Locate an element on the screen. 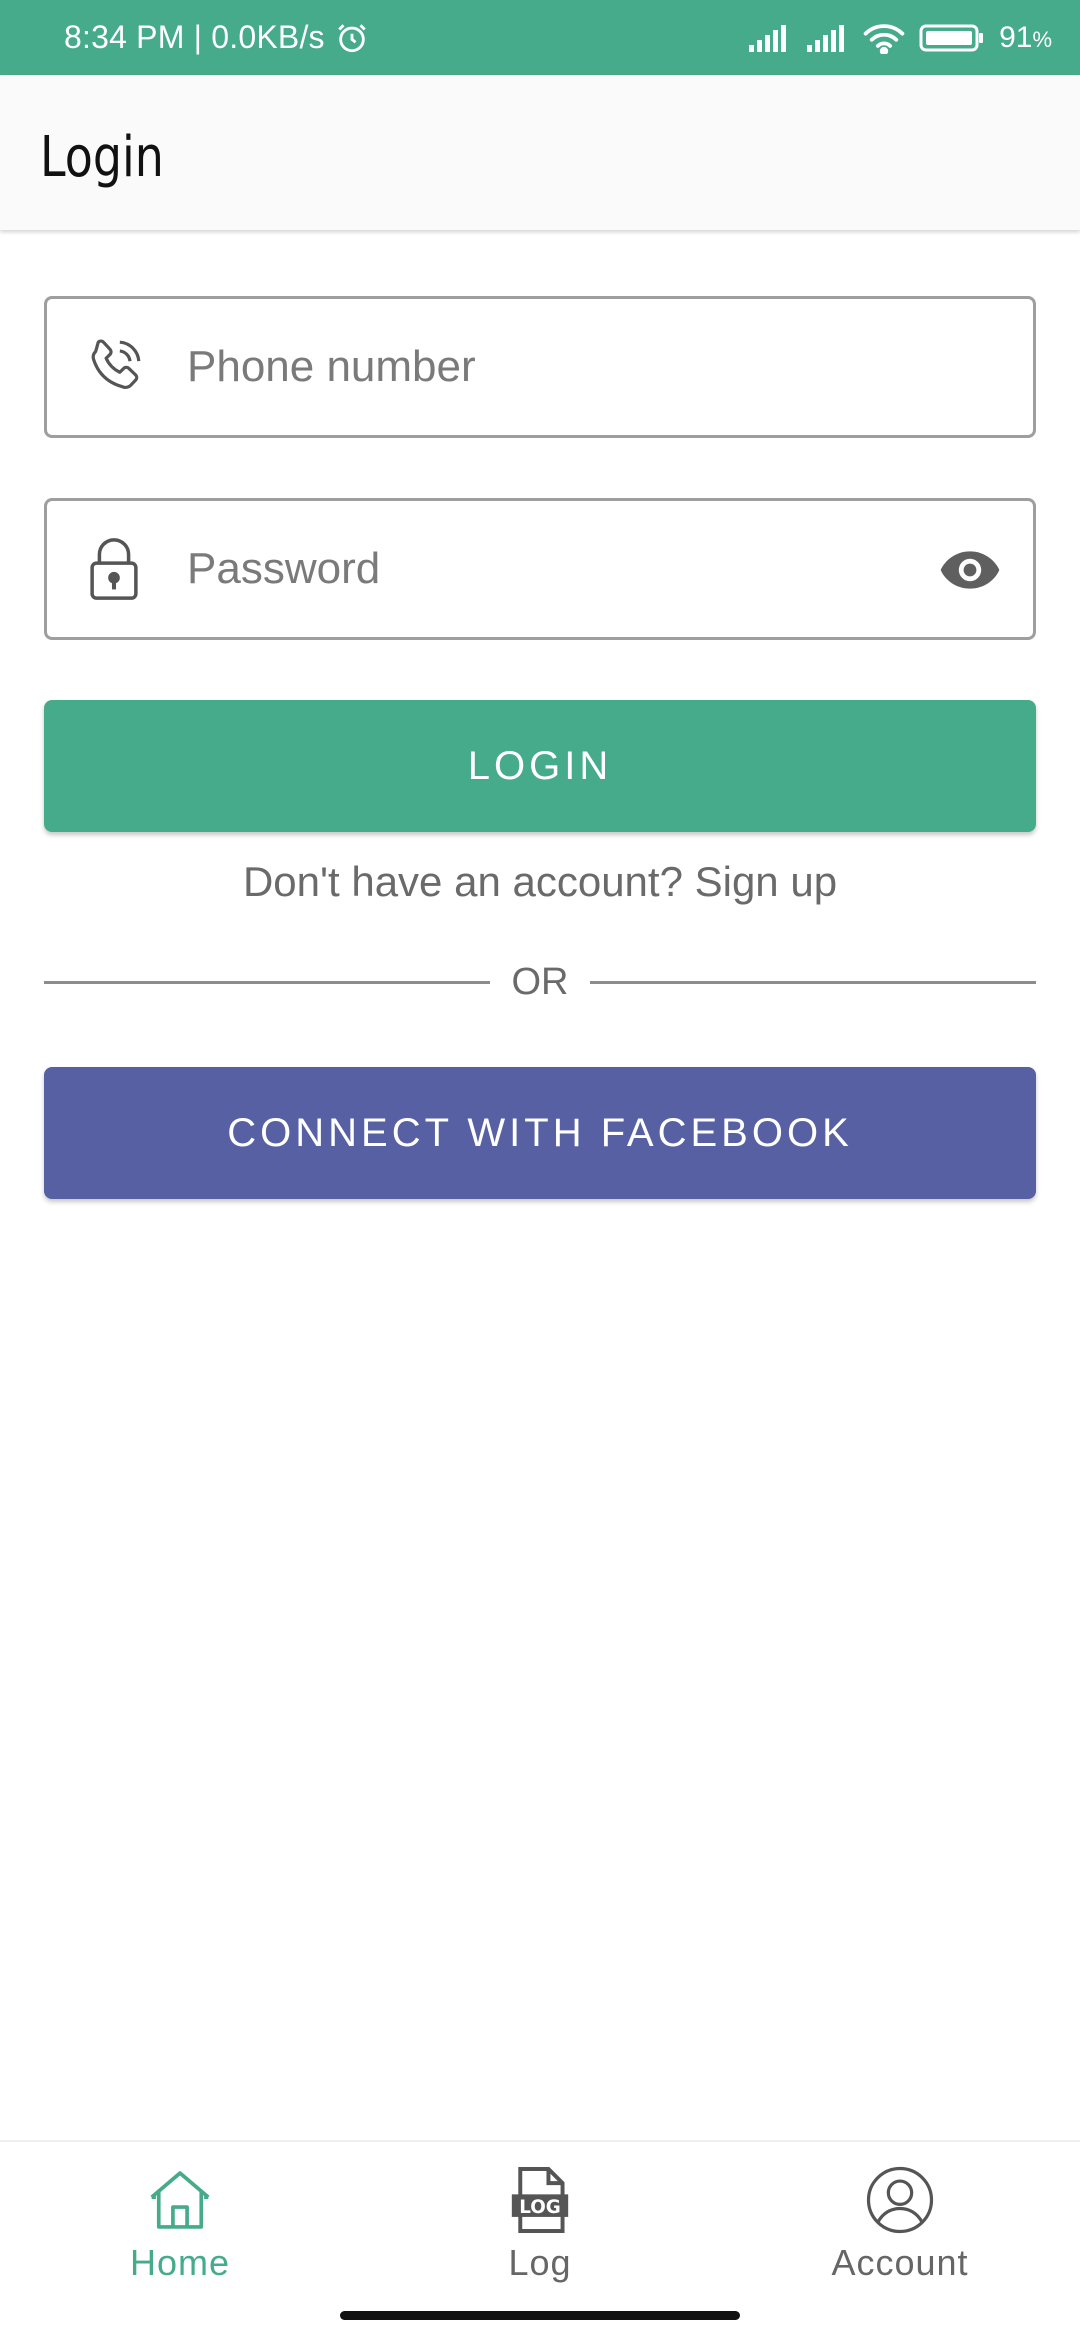 This screenshot has width=1080, height=2340. battery-level: 91% is located at coordinates (1025, 37).